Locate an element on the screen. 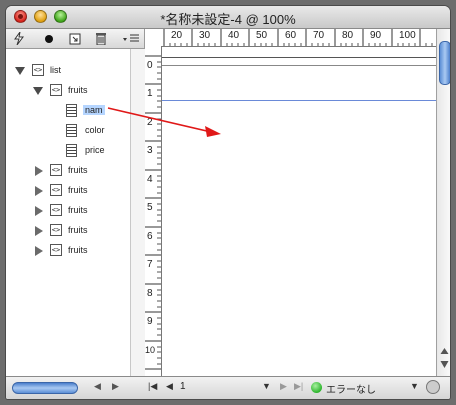  scroll-thumb is located at coordinates (444, 63).